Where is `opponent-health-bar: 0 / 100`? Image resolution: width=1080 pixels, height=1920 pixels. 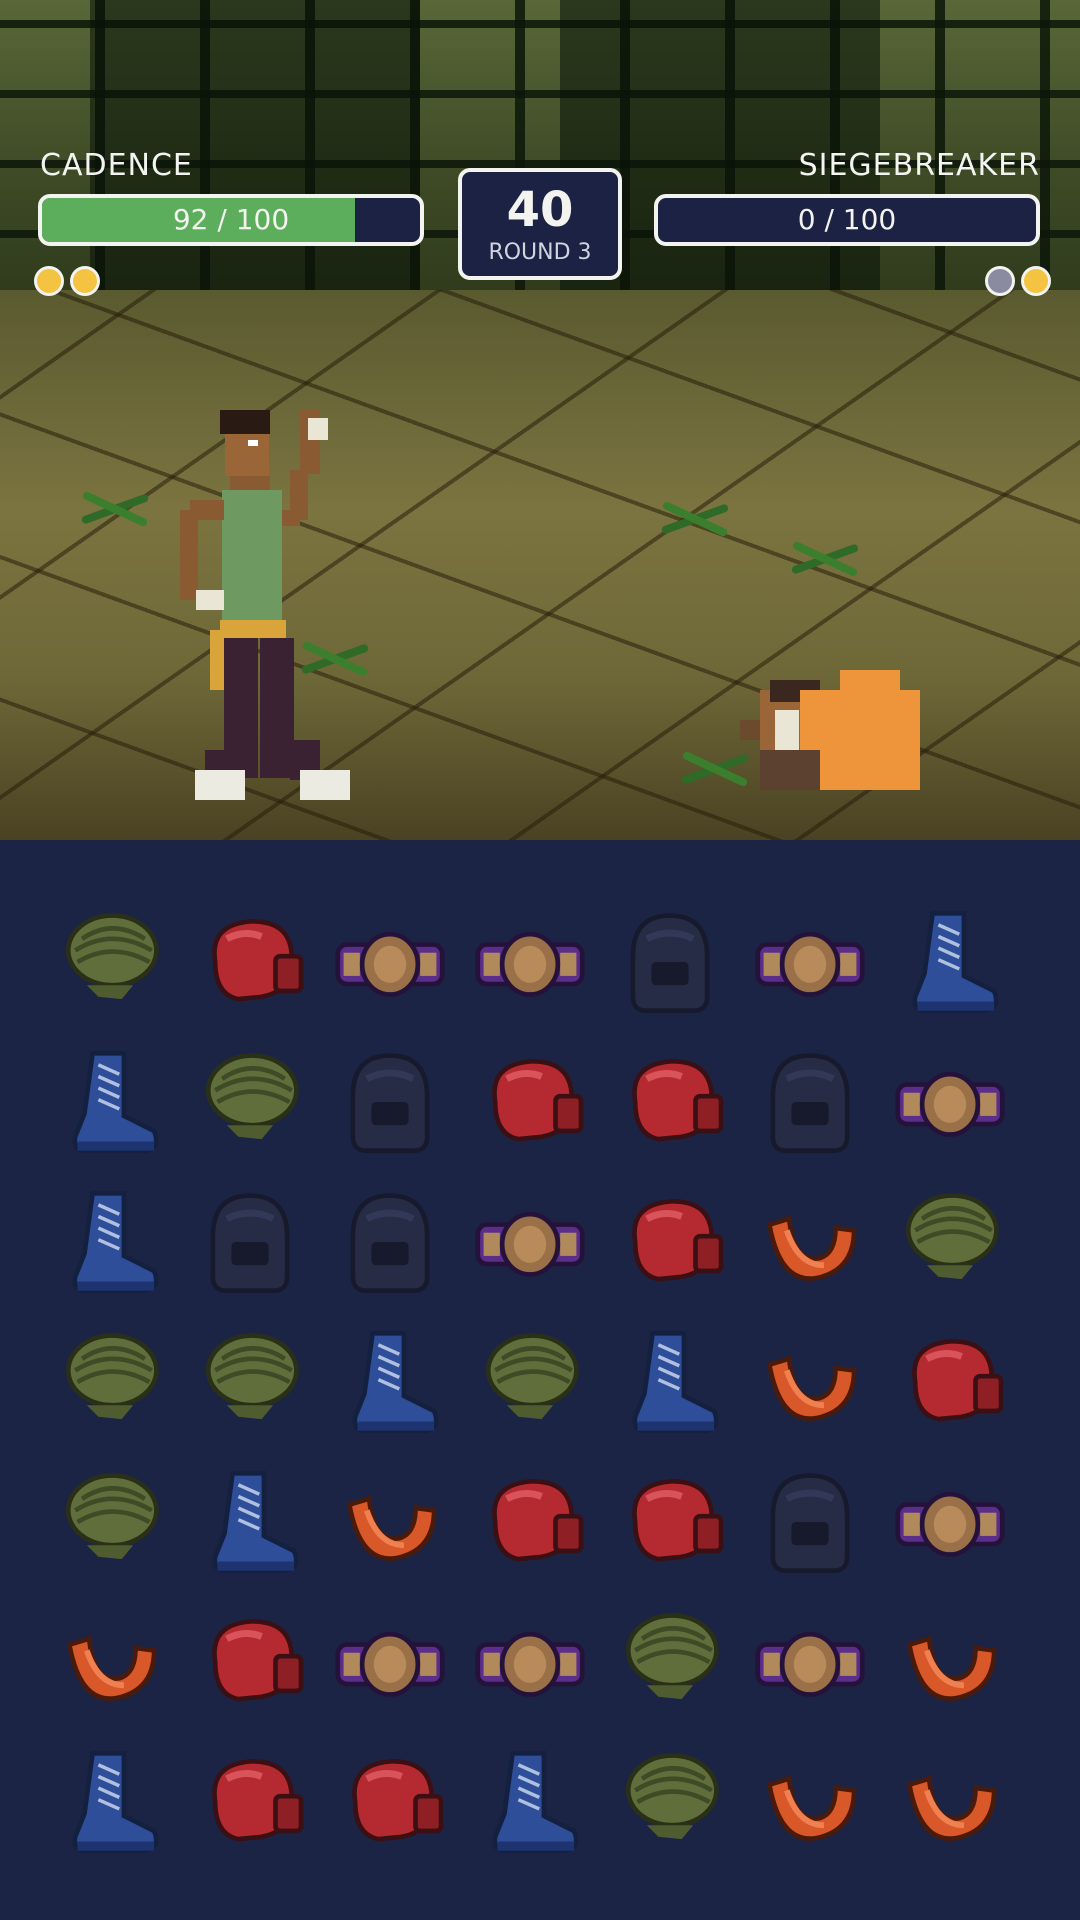 opponent-health-bar: 0 / 100 is located at coordinates (847, 220).